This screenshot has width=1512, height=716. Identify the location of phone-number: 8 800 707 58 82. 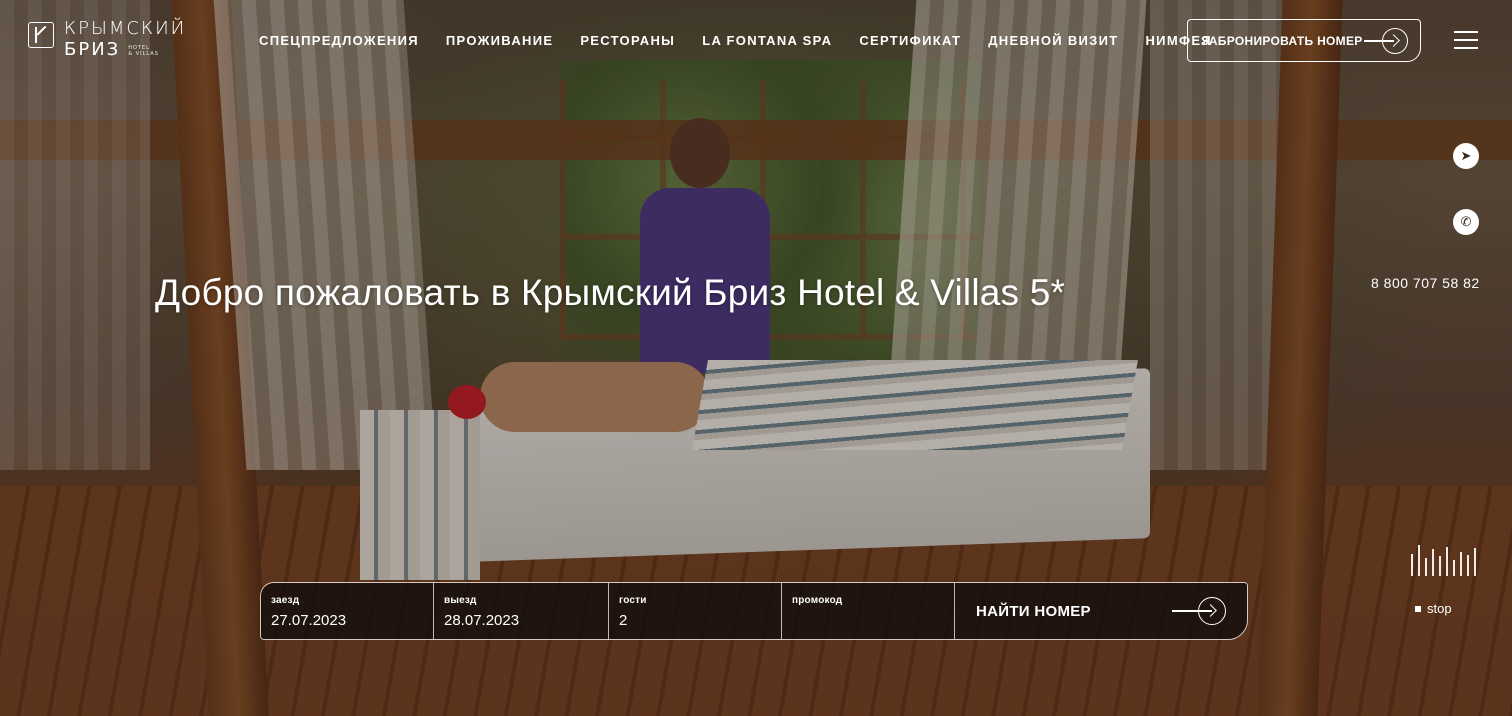
(1425, 283).